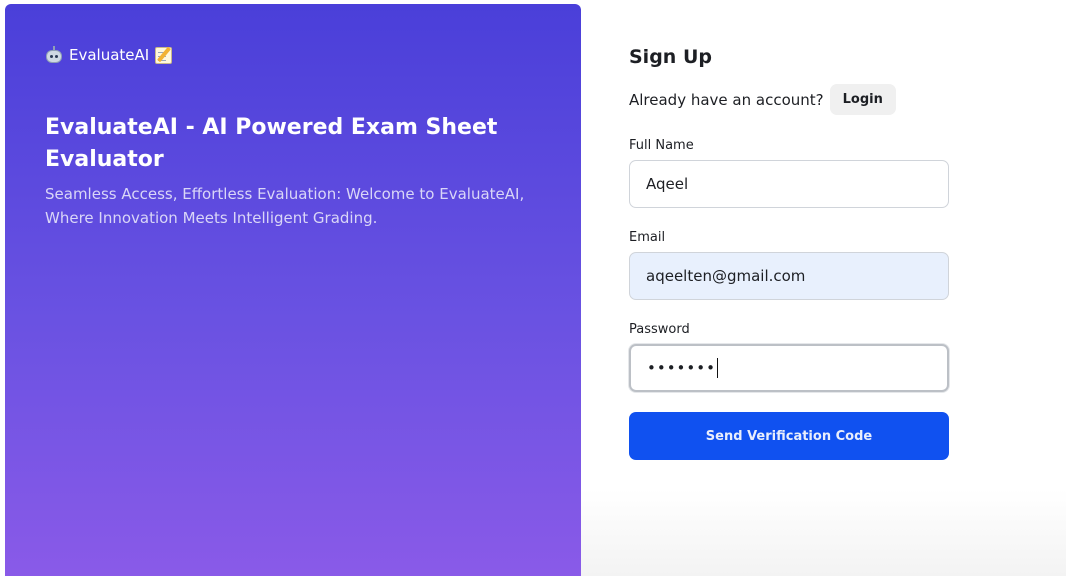 The height and width of the screenshot is (576, 1066). I want to click on account-prompt: Already have an account?, so click(726, 99).